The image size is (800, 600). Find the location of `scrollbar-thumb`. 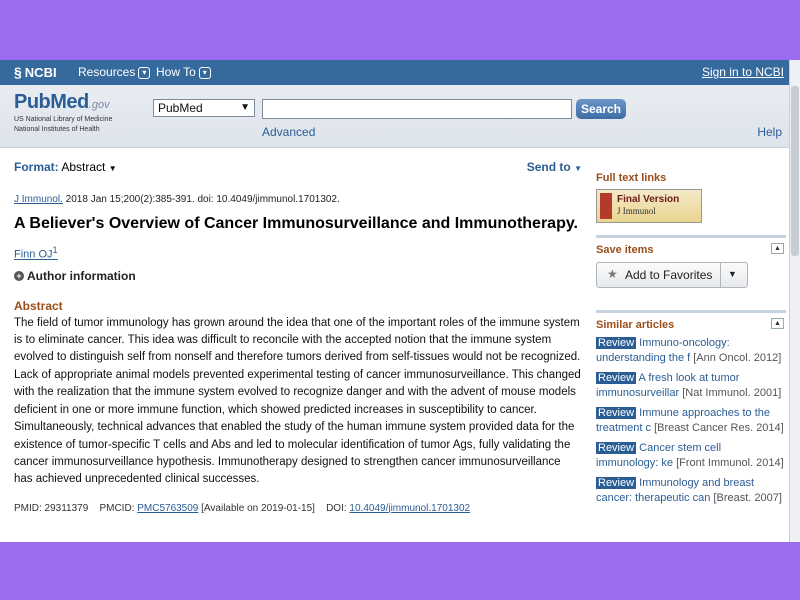

scrollbar-thumb is located at coordinates (795, 171).